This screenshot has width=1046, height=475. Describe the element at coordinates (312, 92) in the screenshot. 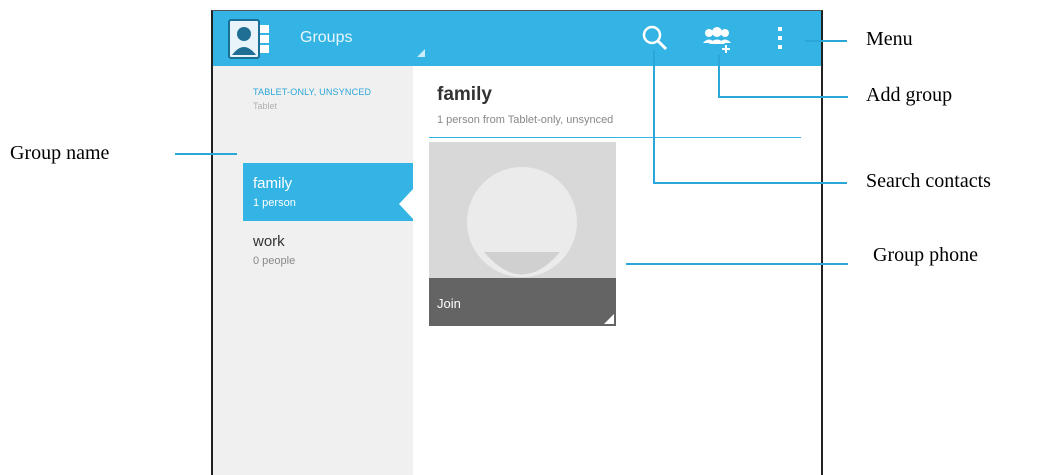

I see `account-name: TABLET-ONLY, UNSYNCED` at that location.